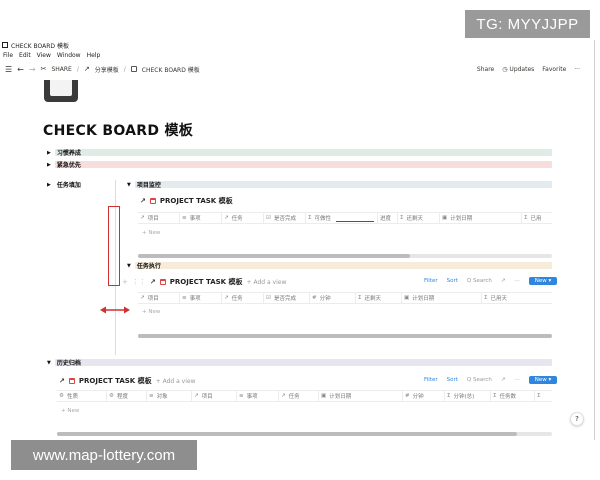  Describe the element at coordinates (118, 130) in the screenshot. I see `page-title: CHECK BOARD 模板` at that location.